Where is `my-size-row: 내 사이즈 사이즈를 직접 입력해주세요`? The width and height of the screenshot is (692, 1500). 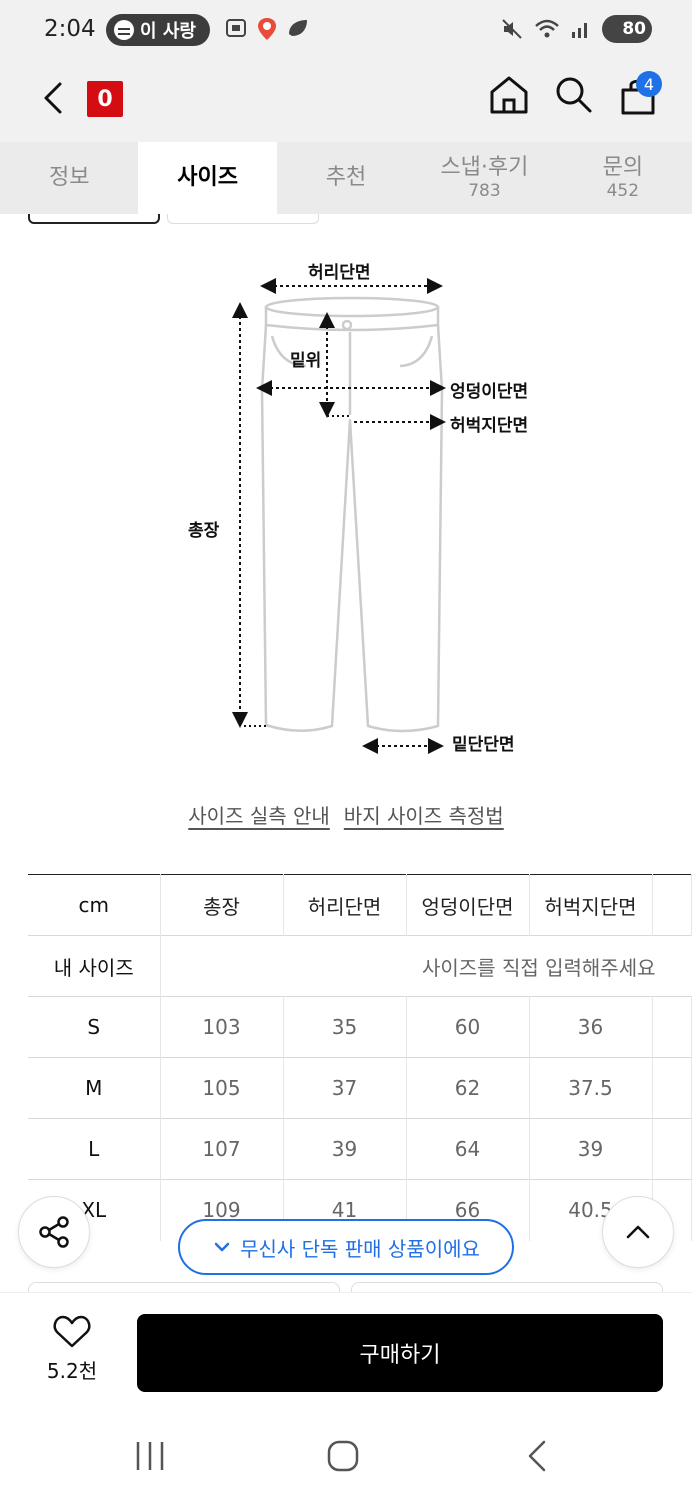
my-size-row: 내 사이즈 사이즈를 직접 입력해주세요 is located at coordinates (360, 966).